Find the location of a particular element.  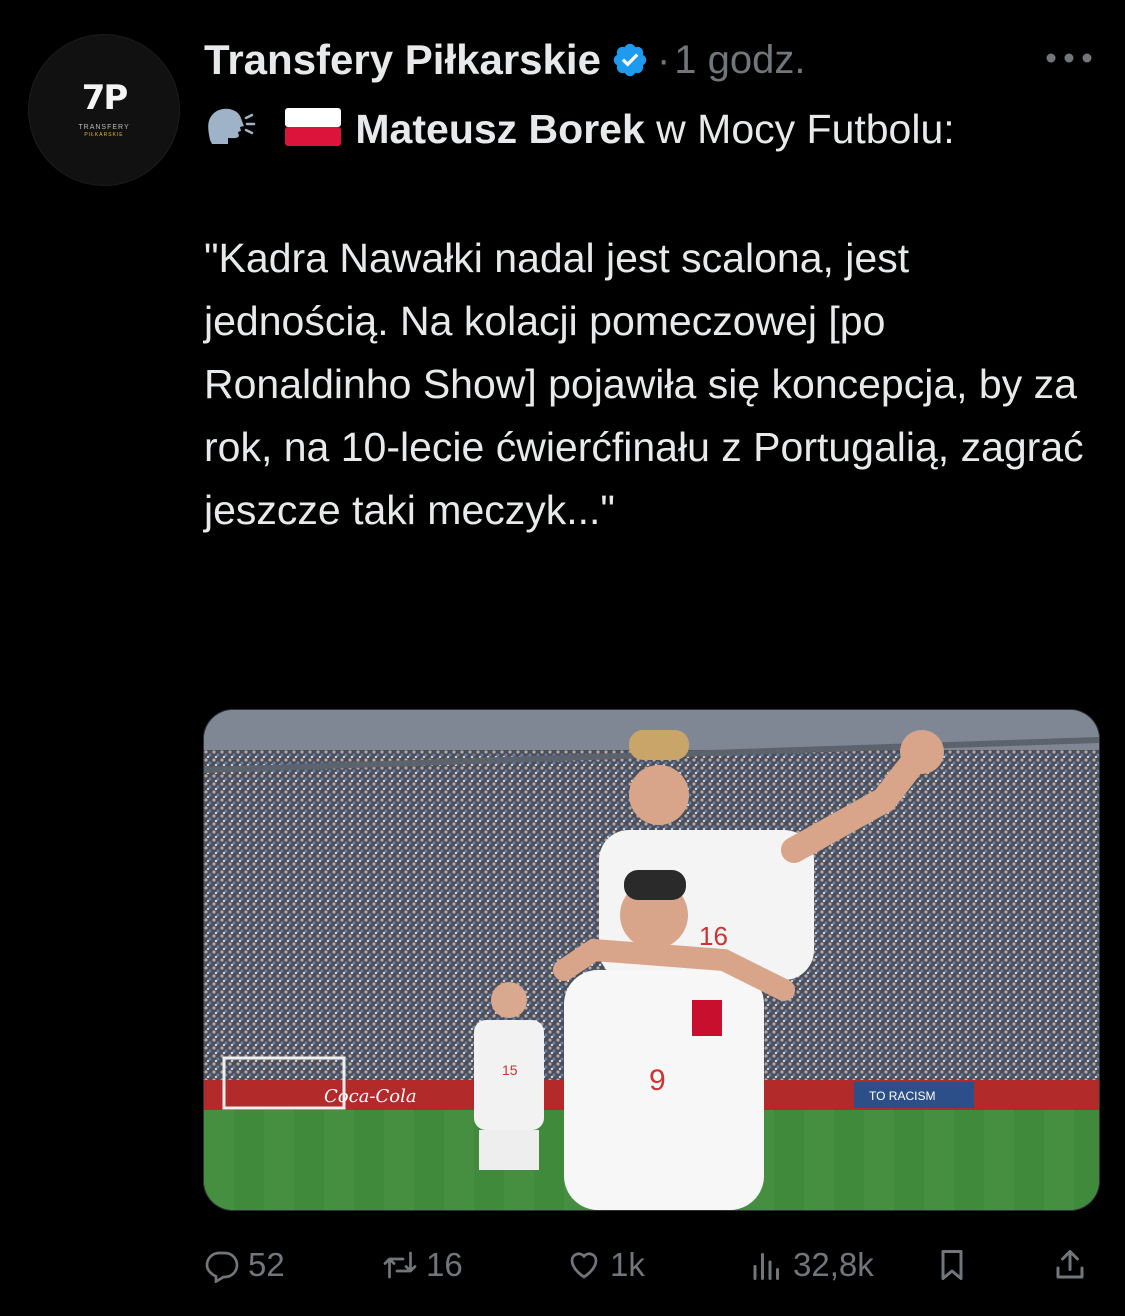

avatar: 7P TRANSFERY PIŁKARSKIE is located at coordinates (104, 110).